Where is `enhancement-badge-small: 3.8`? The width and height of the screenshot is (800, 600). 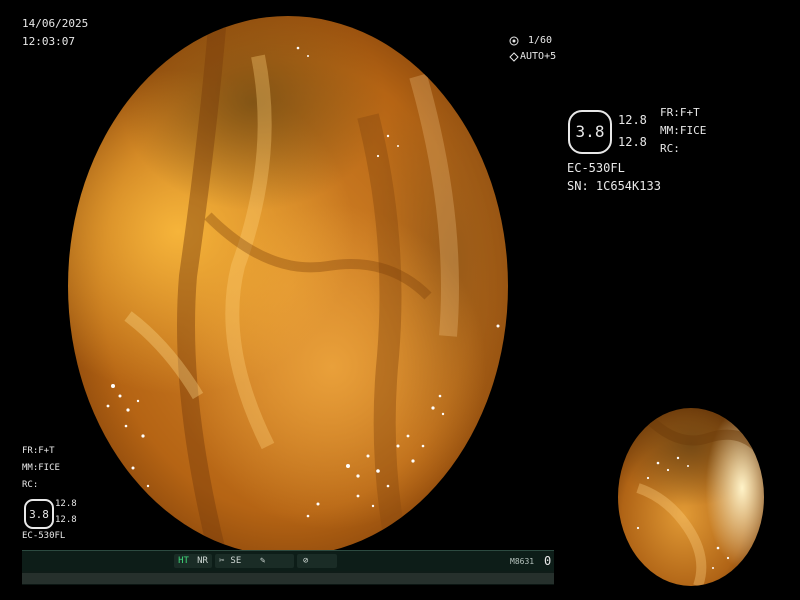 enhancement-badge-small: 3.8 is located at coordinates (39, 514).